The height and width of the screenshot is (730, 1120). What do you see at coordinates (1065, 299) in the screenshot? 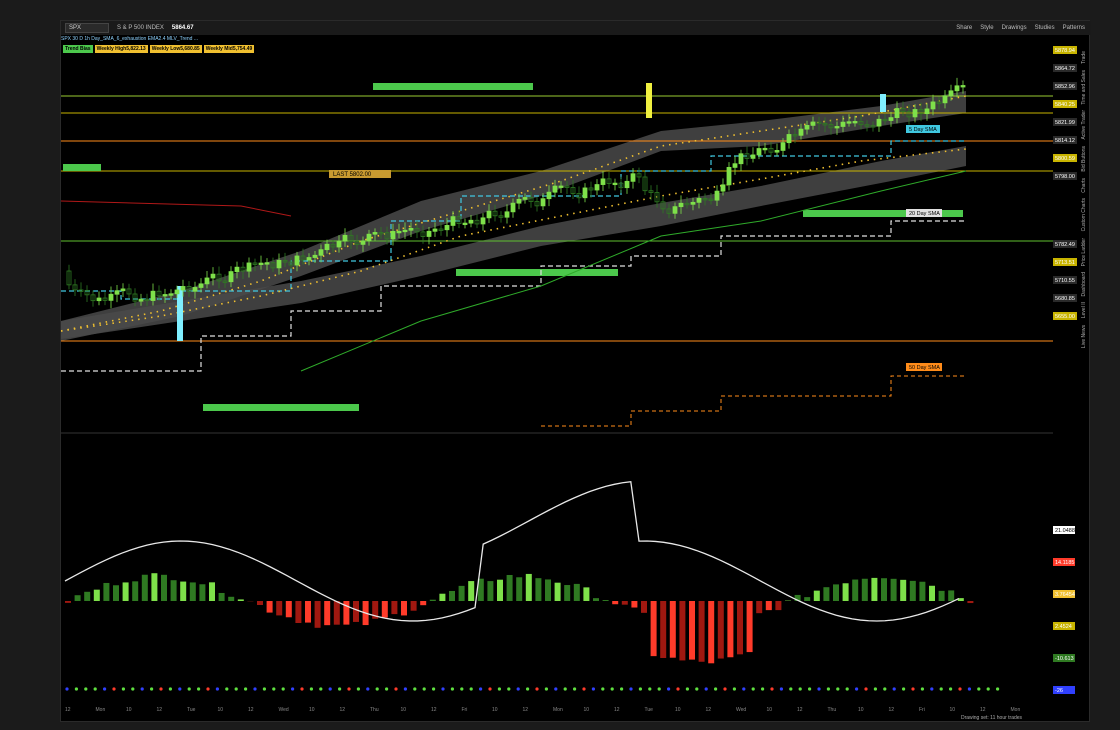
I see `price-tag: 5680.85` at bounding box center [1065, 299].